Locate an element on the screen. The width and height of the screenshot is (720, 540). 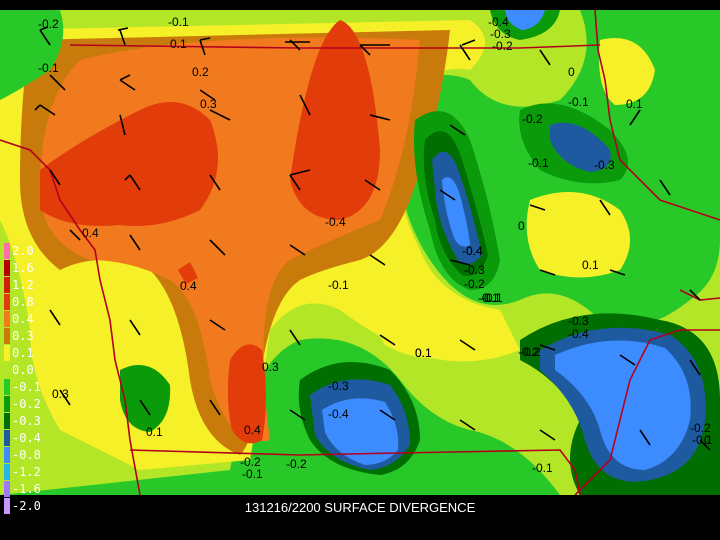
legend-row: 0.1 is located at coordinates (34, 352).